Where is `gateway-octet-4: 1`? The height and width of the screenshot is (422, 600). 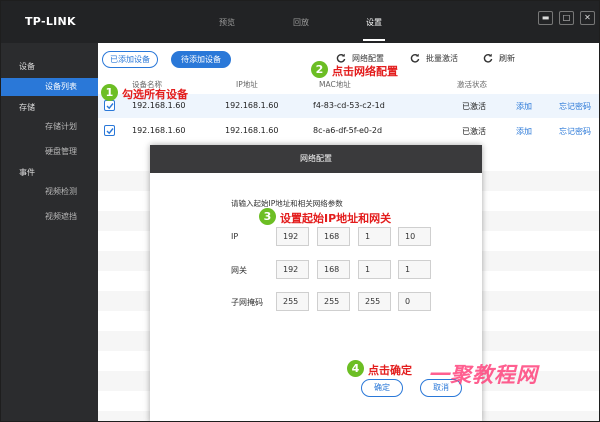
gateway-octet-4: 1 is located at coordinates (414, 269).